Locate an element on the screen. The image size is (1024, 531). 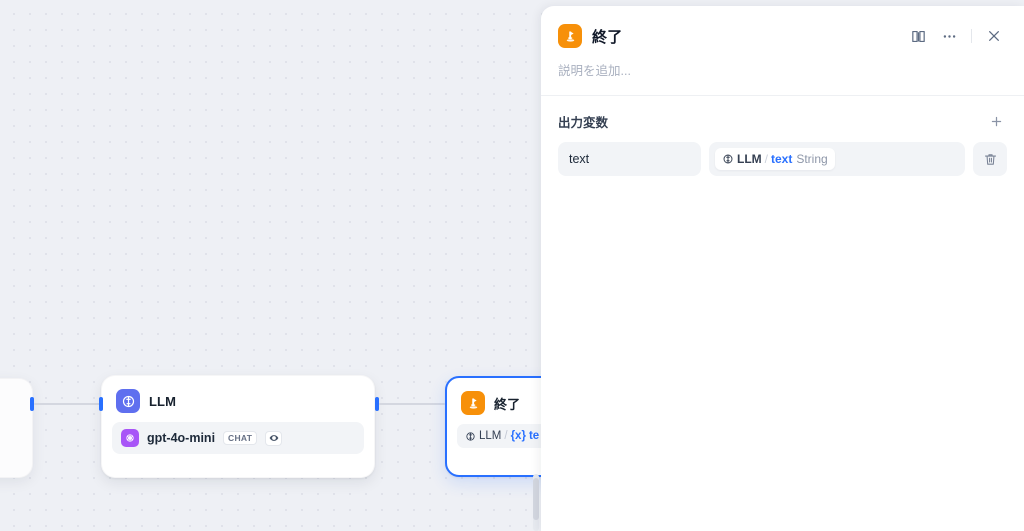
variable-reference-chip: LLM / text String is located at coordinates (775, 159).